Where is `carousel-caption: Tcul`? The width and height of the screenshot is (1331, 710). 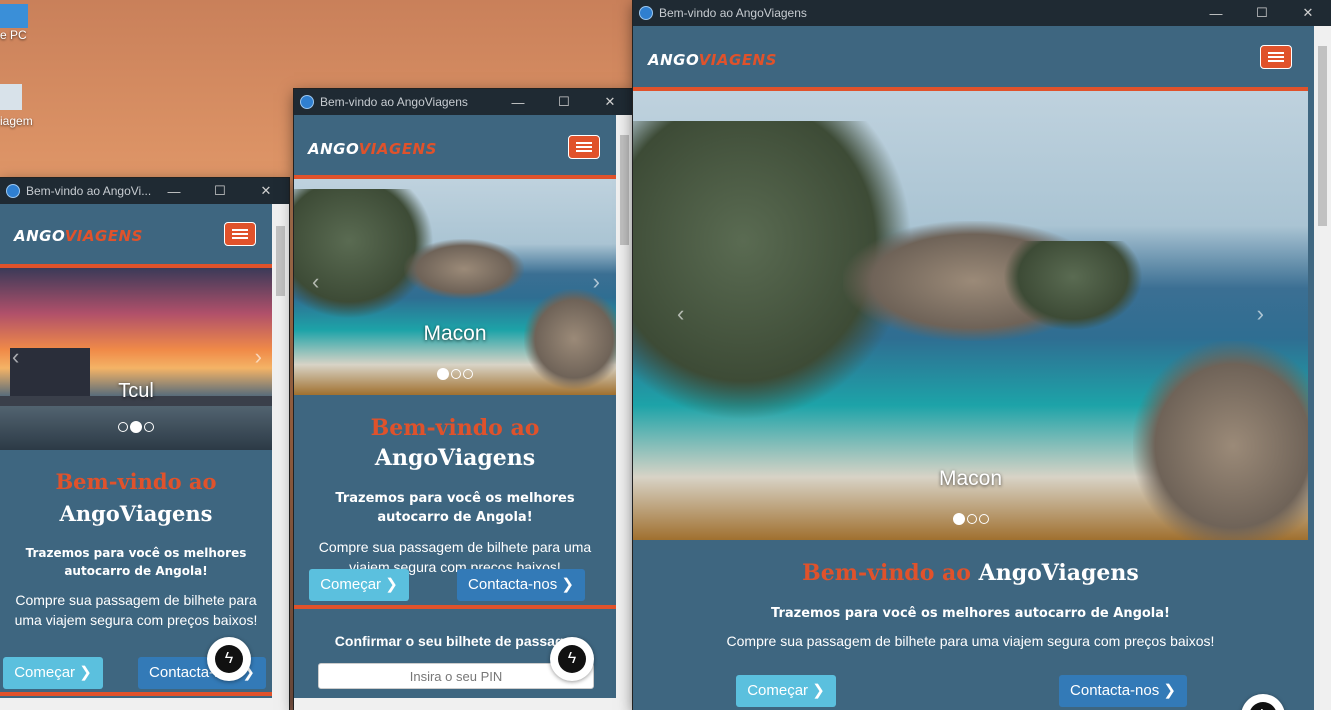
carousel-caption: Tcul is located at coordinates (136, 391).